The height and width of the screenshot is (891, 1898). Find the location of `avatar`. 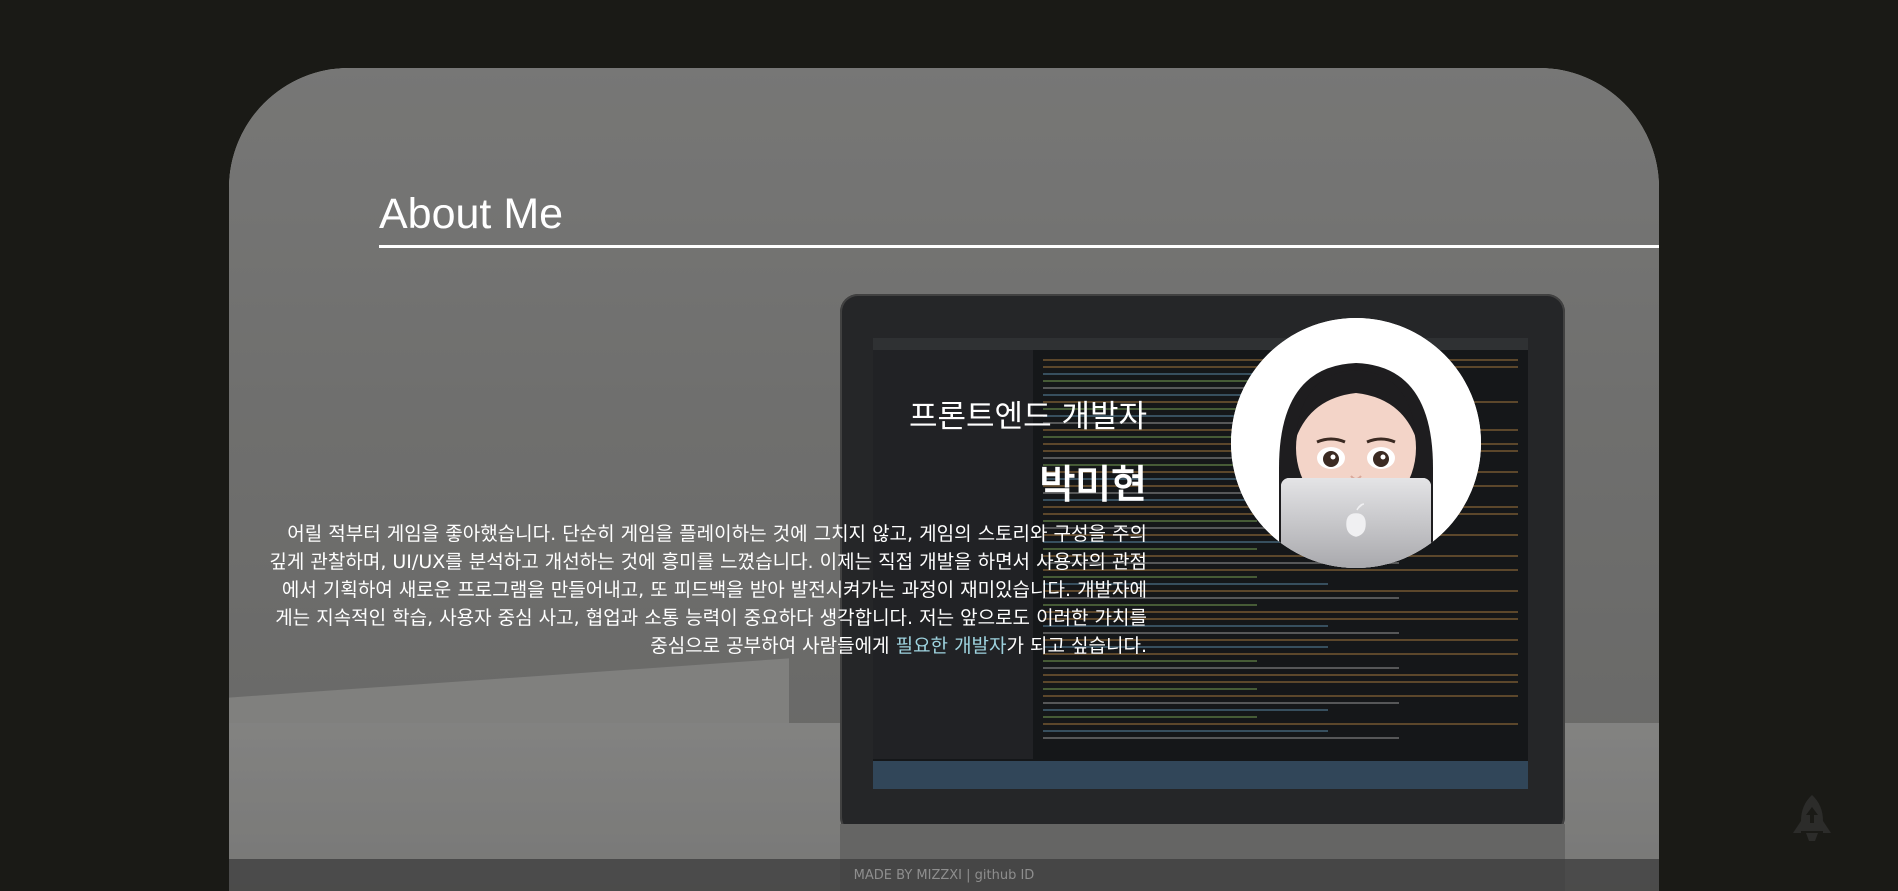

avatar is located at coordinates (1356, 443).